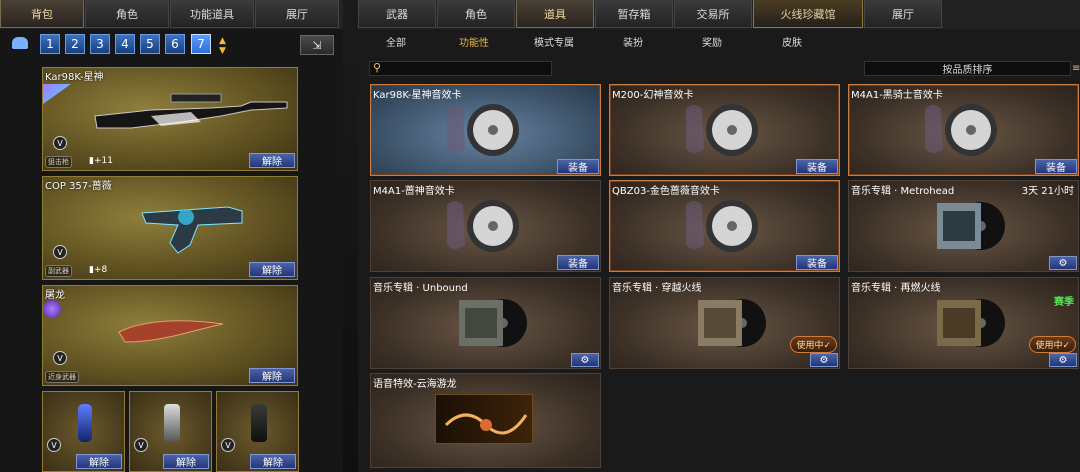 The image size is (1080, 472). Describe the element at coordinates (633, 41) in the screenshot. I see `filter-dressup: 装扮` at that location.